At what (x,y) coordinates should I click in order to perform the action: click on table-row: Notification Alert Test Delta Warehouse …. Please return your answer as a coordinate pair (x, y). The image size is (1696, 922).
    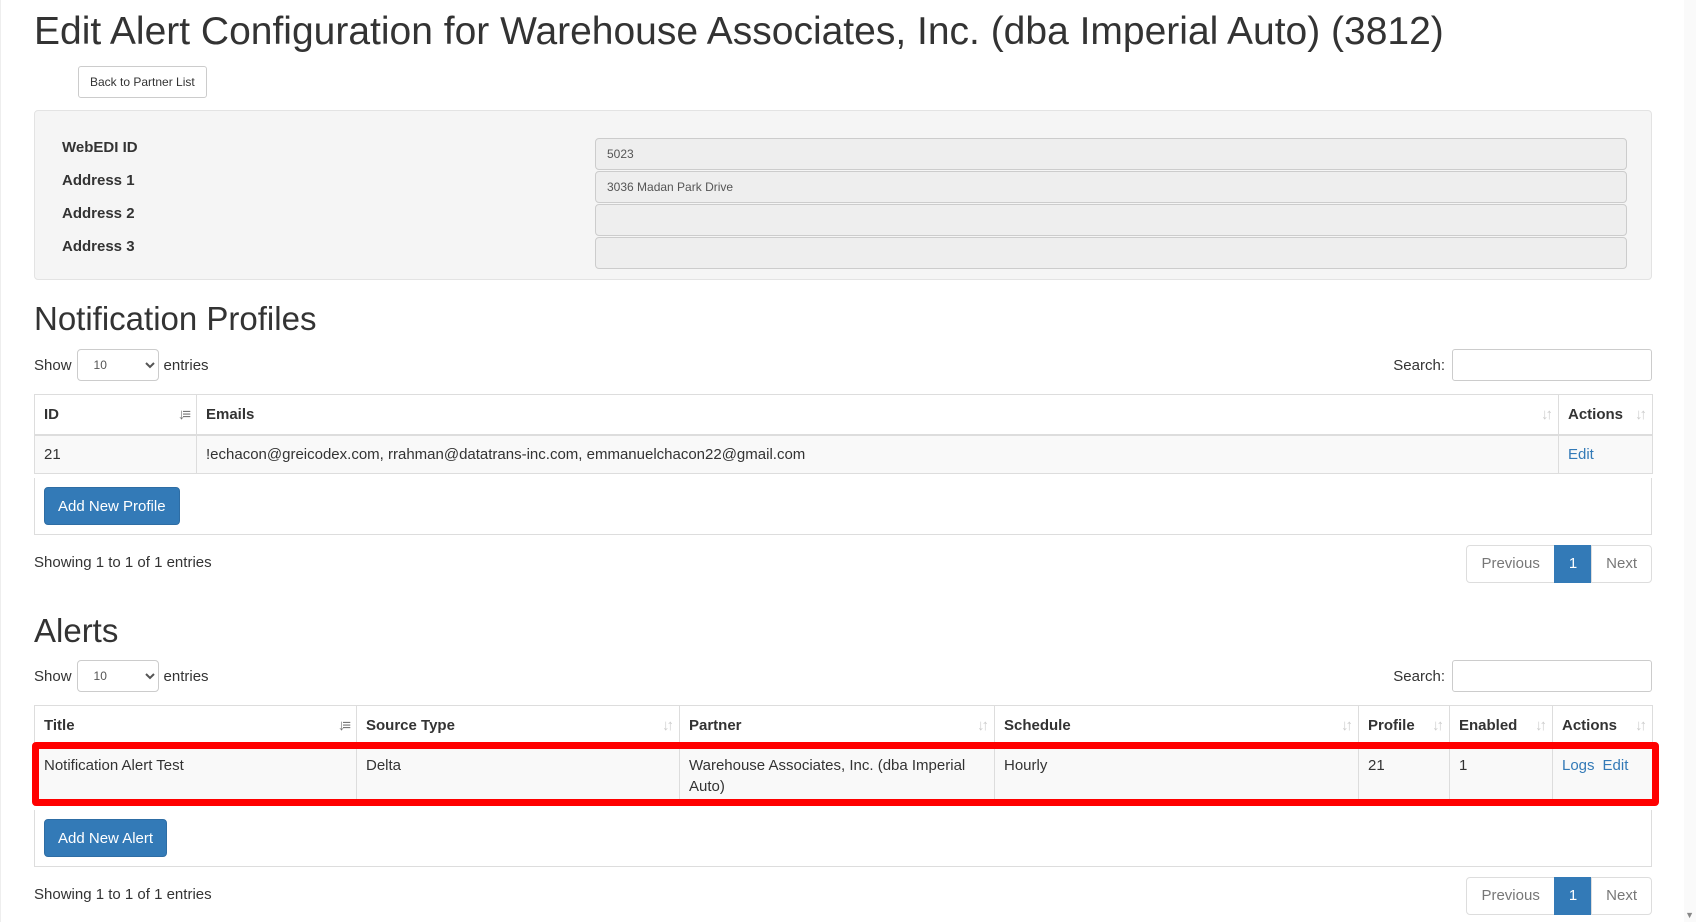
    Looking at the image, I should click on (843, 775).